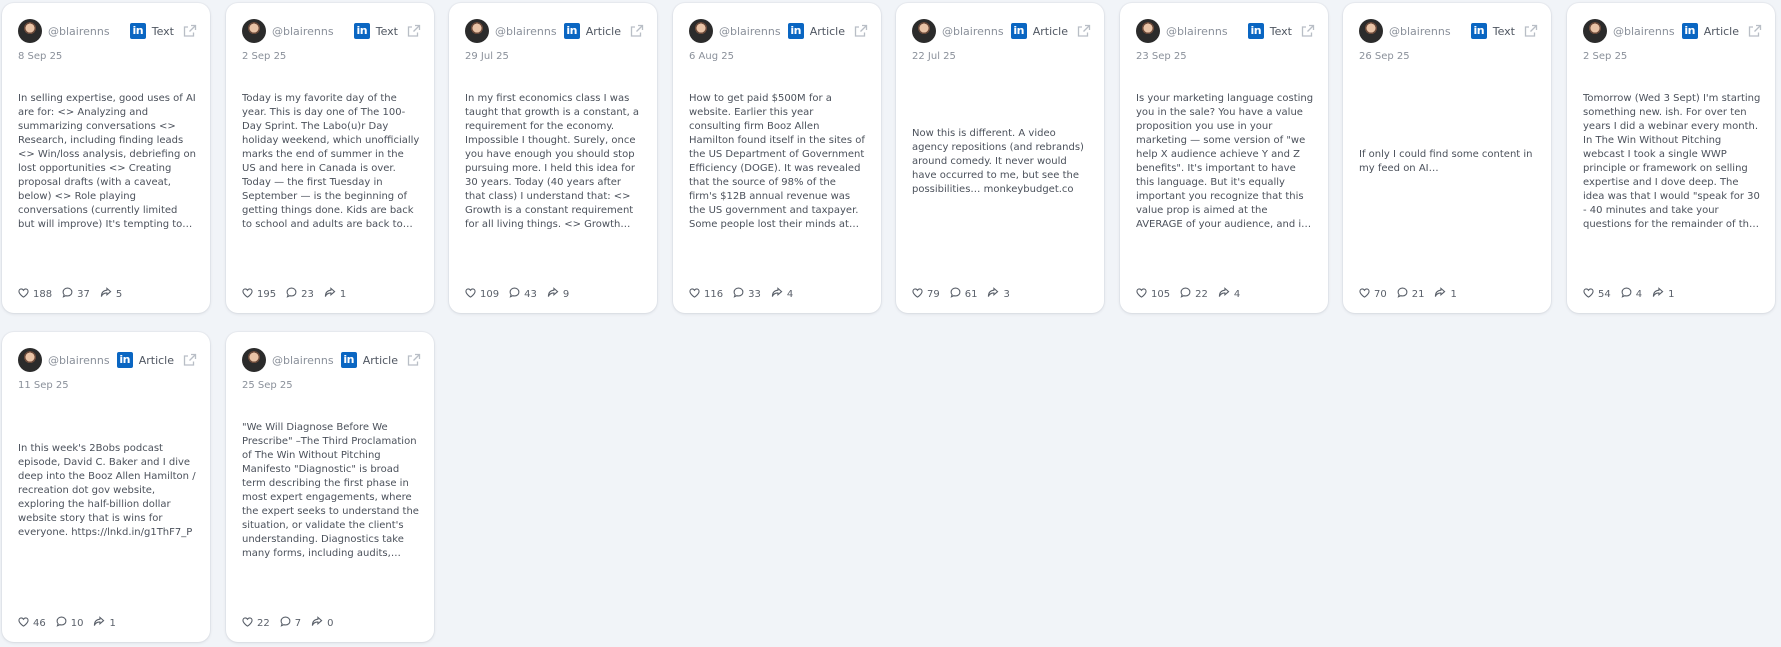 The height and width of the screenshot is (647, 1781). Describe the element at coordinates (43, 294) in the screenshot. I see `likes-count: 188` at that location.